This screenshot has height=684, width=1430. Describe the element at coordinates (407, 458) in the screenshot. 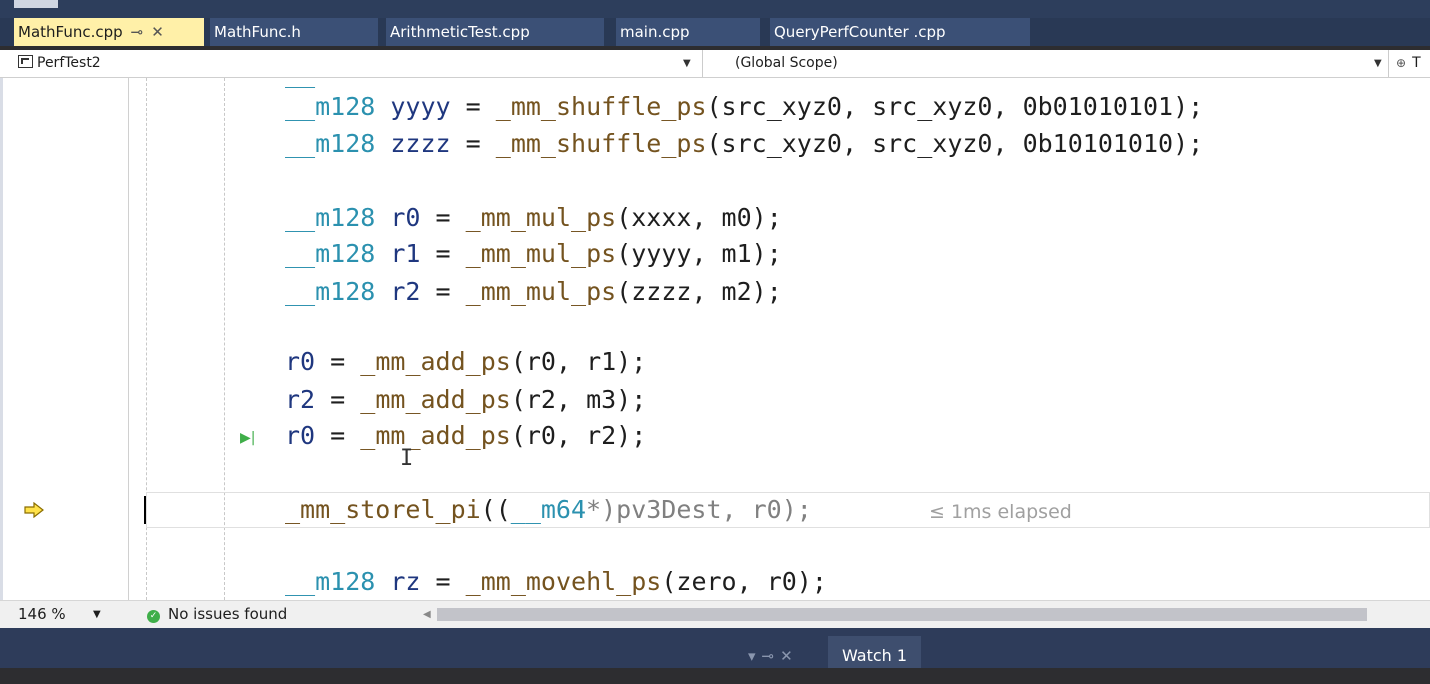

I see `mouse-ibeam-cursor-icon: I` at that location.